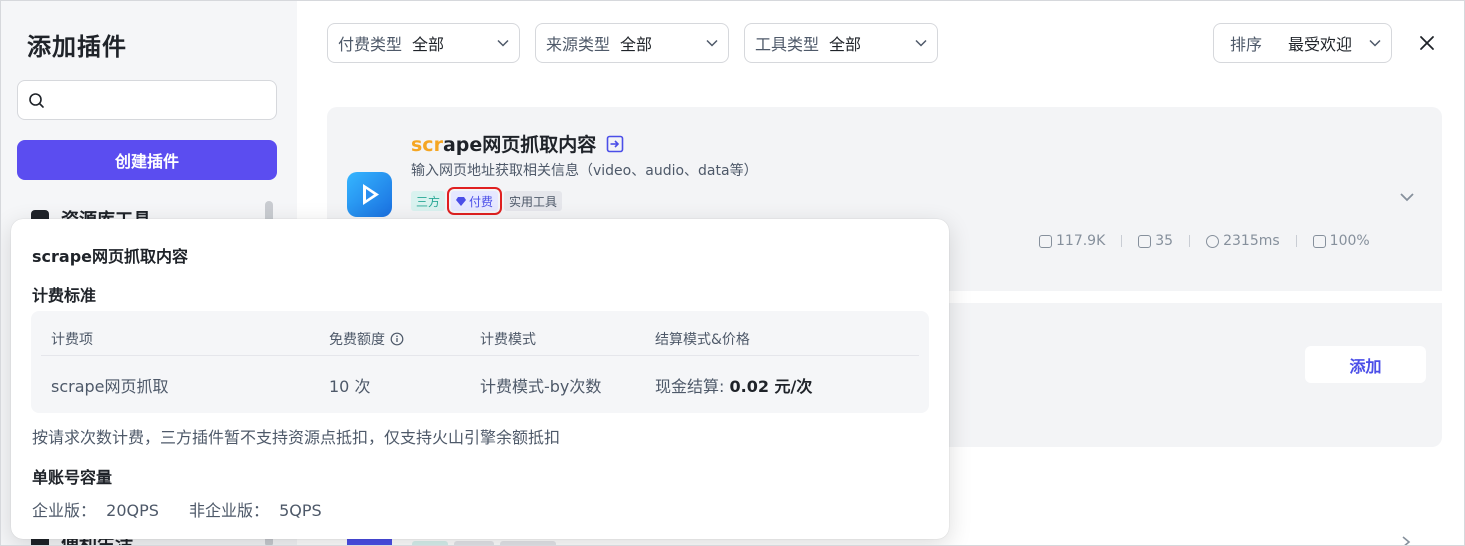 The height and width of the screenshot is (546, 1465). I want to click on source-type-filter: 来源类型 全部, so click(632, 43).